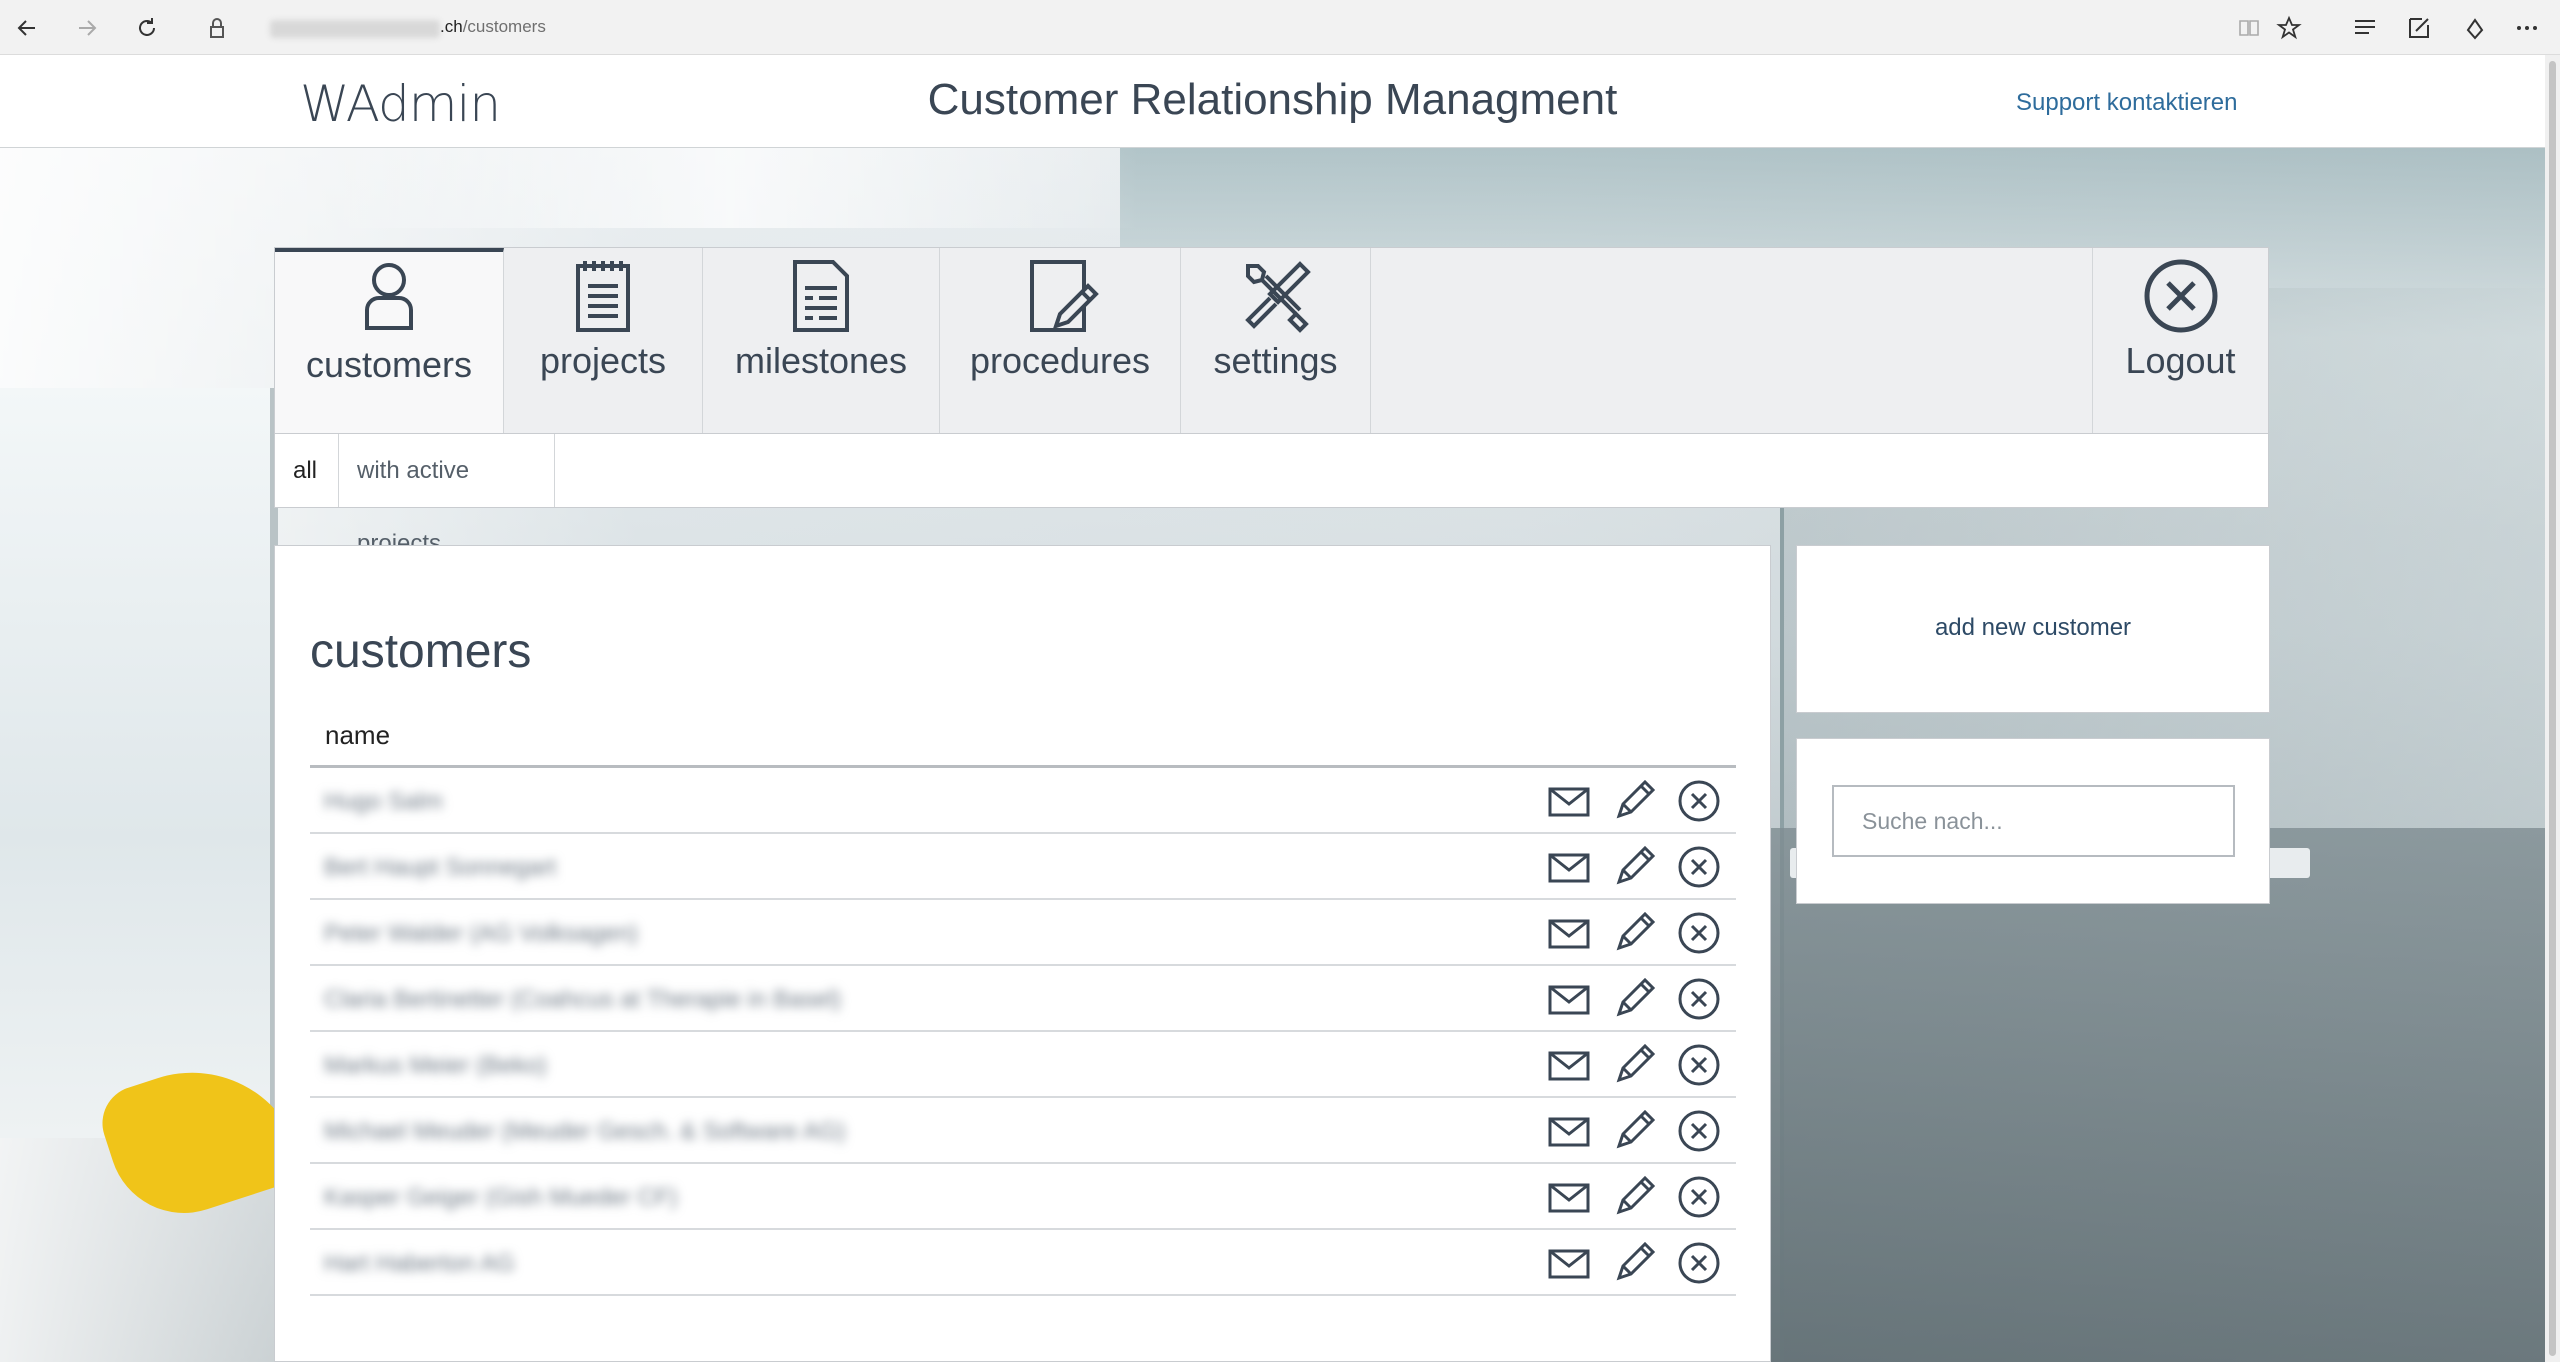 This screenshot has height=1362, width=2560. What do you see at coordinates (451, 26) in the screenshot?
I see `url-domain: .ch` at bounding box center [451, 26].